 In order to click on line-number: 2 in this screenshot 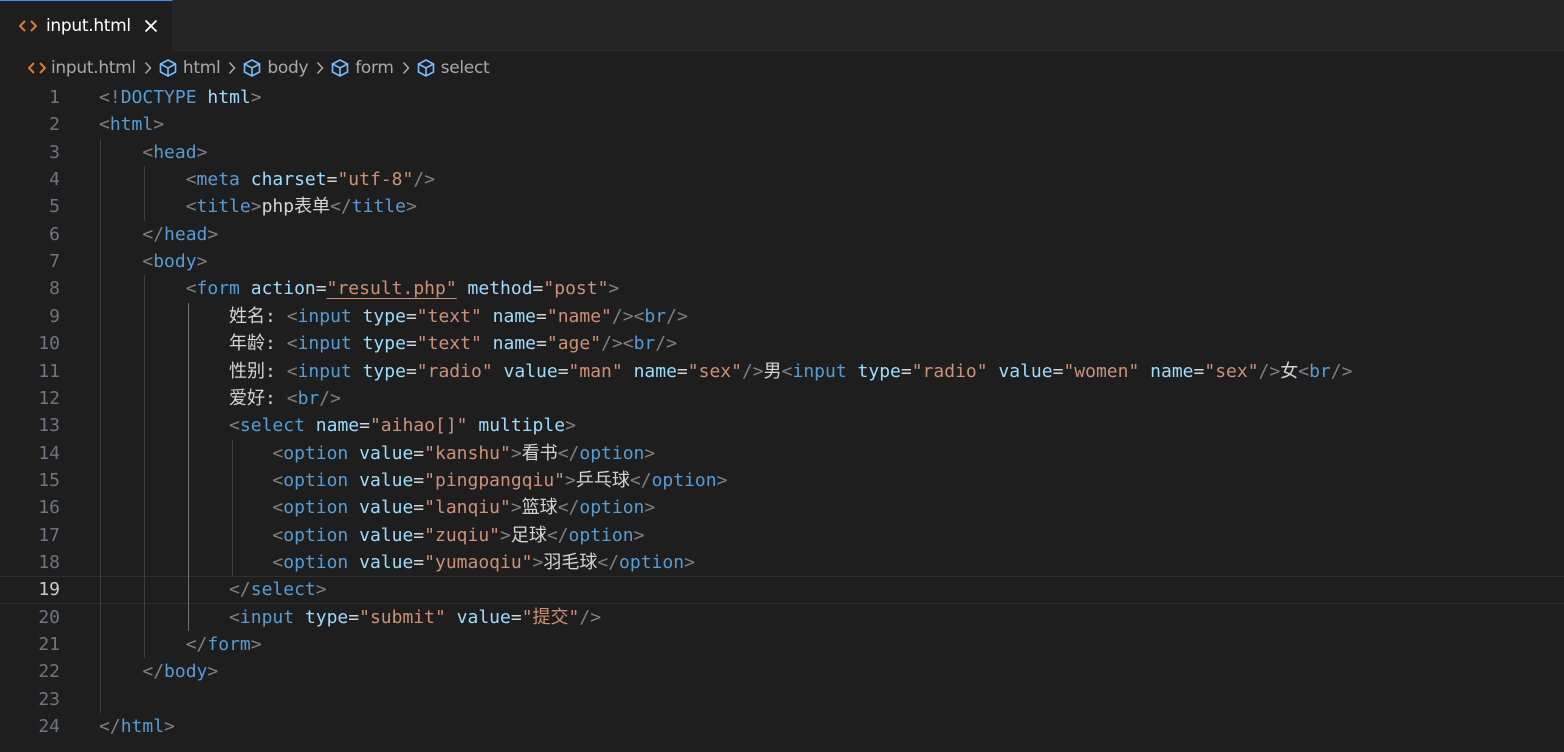, I will do `click(54, 125)`.